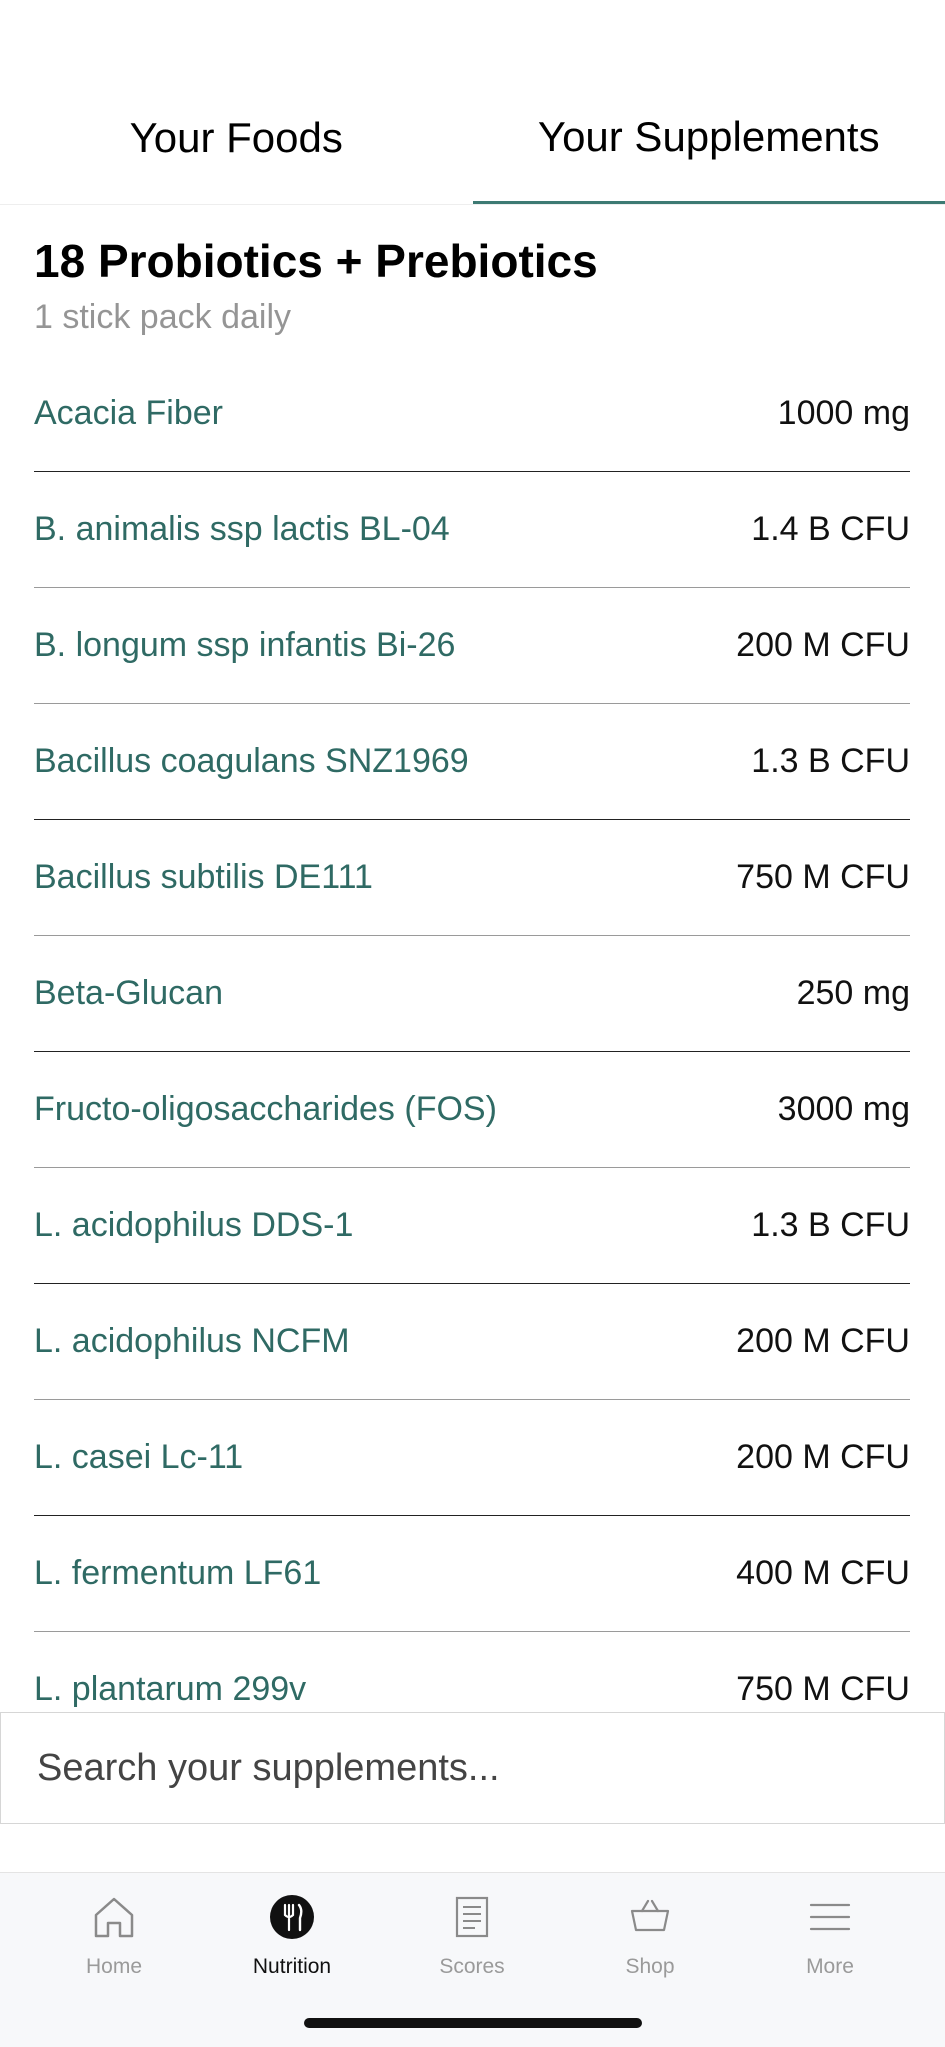  Describe the element at coordinates (473, 2023) in the screenshot. I see `home-indicator` at that location.